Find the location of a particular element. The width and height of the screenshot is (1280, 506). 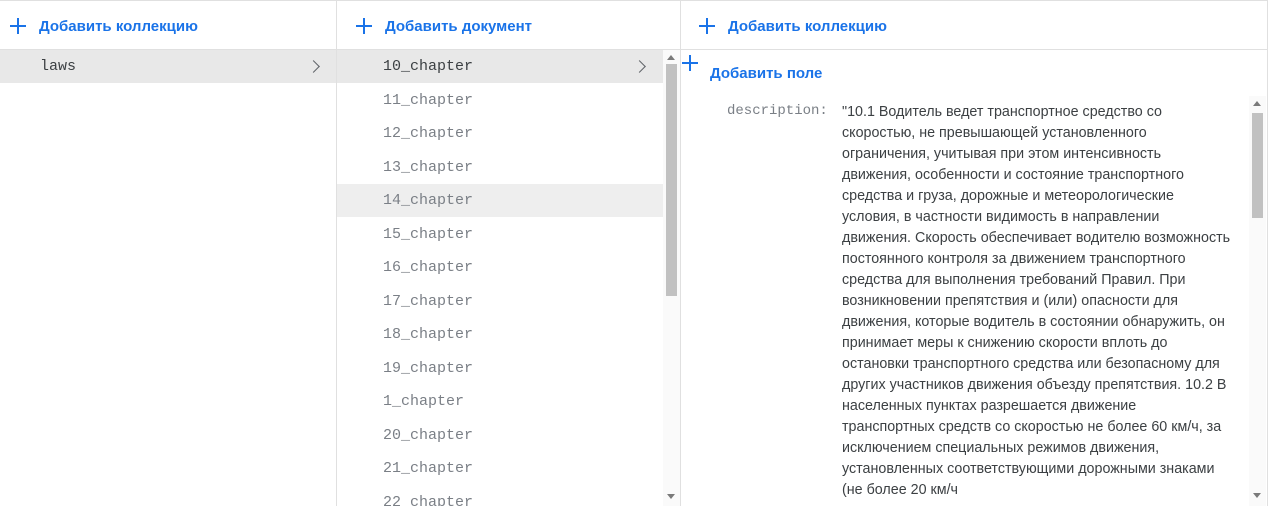

add-subcollection-button: Добавить коллекцию is located at coordinates (974, 26).